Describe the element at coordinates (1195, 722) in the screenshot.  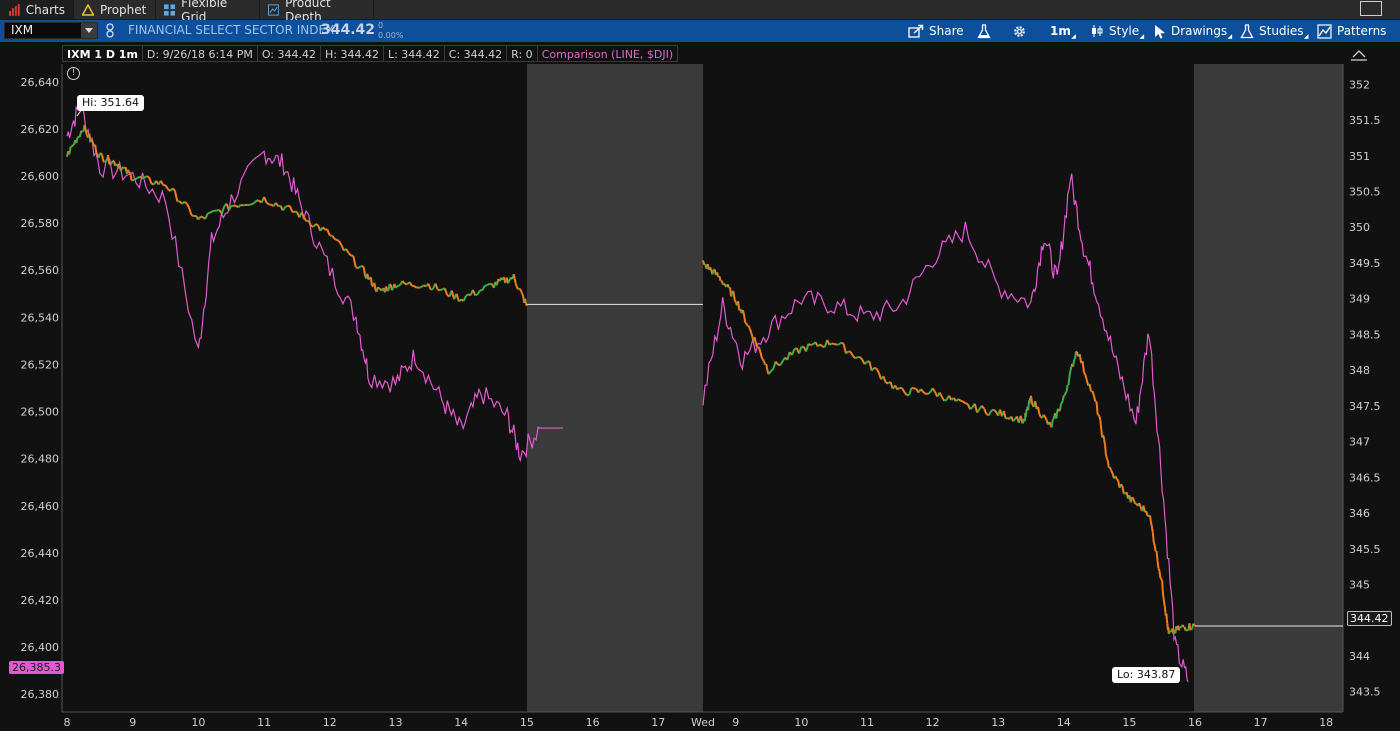
I see `x-axis-tick-label: 16` at that location.